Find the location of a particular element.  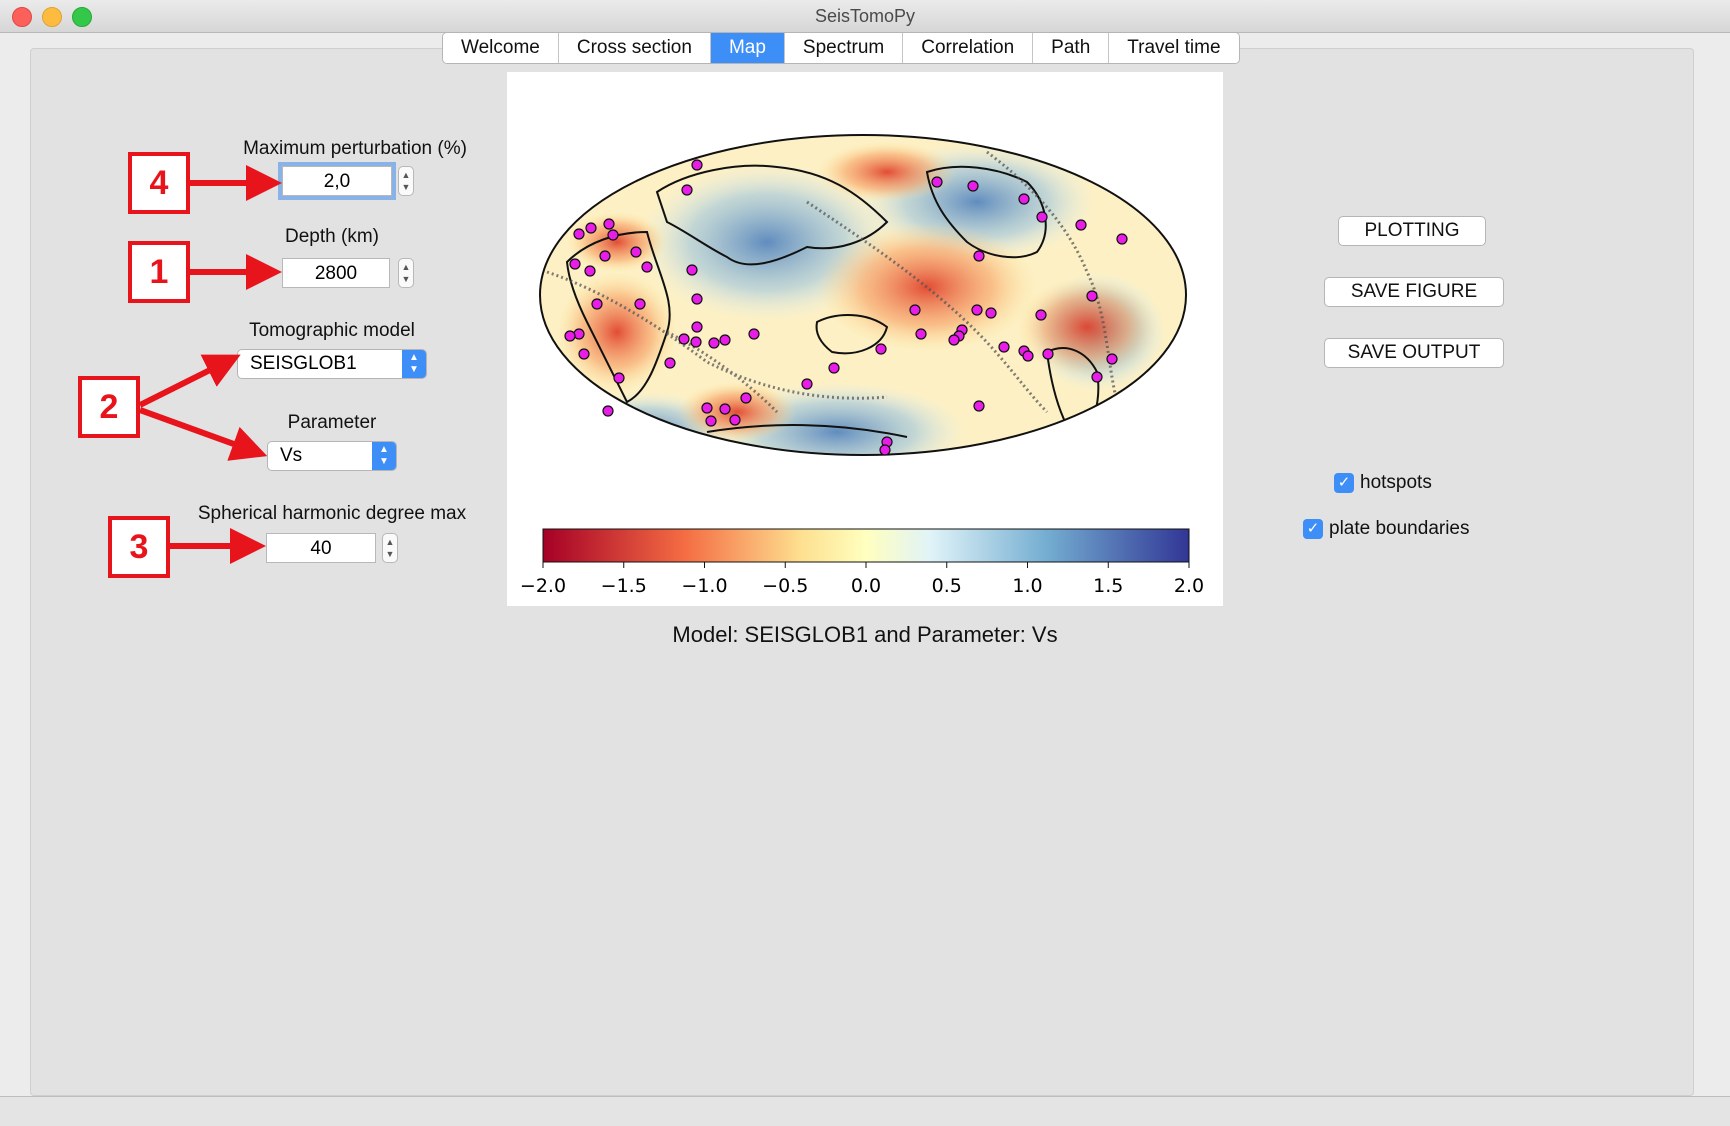

colorbar-tick-label: −2.0 is located at coordinates (543, 586).